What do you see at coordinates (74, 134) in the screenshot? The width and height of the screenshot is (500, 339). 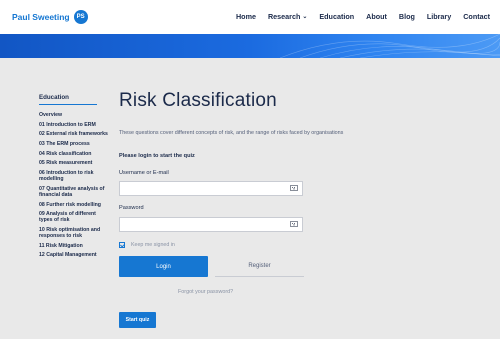 I see `sidebar-item-02: 02 External risk frameworks` at bounding box center [74, 134].